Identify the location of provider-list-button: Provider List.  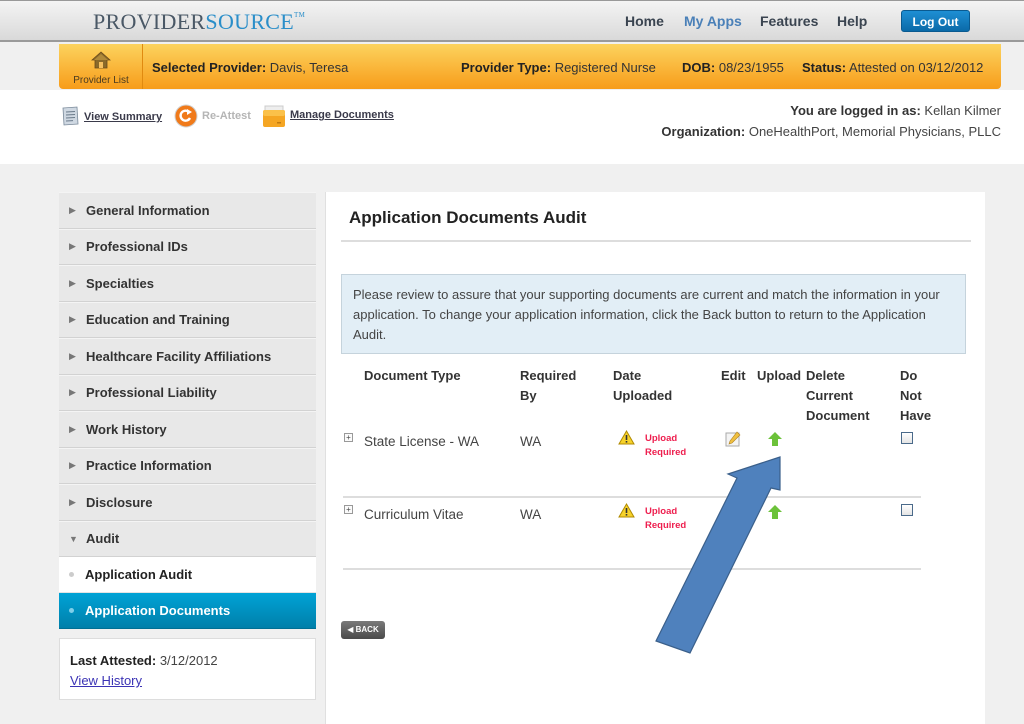
(101, 66).